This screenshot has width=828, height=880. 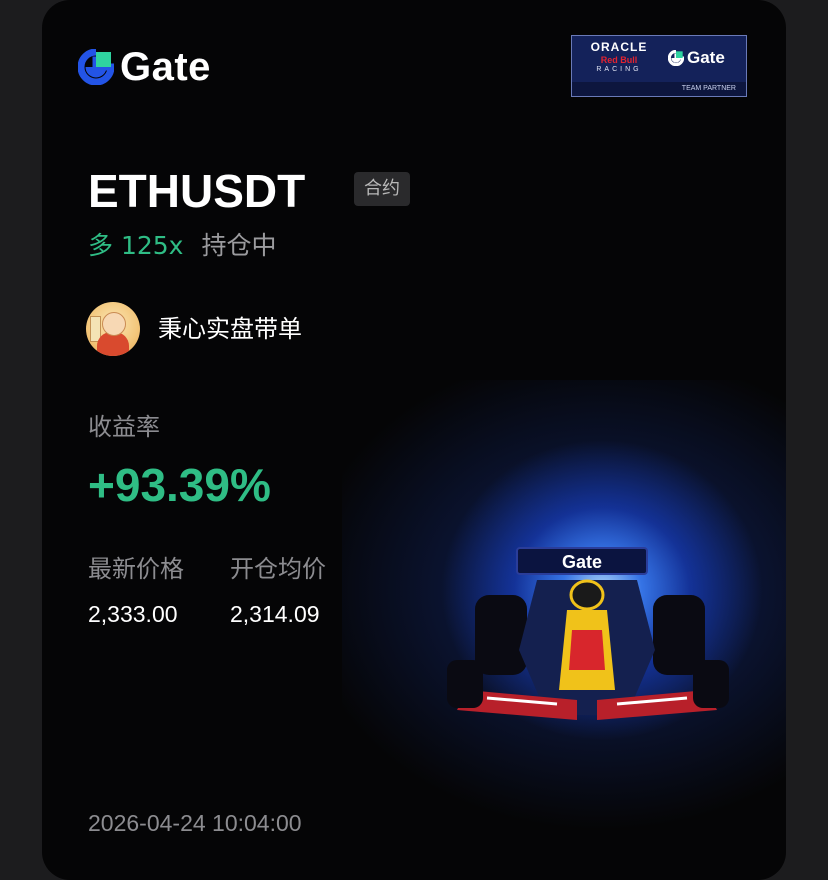 What do you see at coordinates (195, 823) in the screenshot?
I see `timestamp: 2026-04-24 10:04:00` at bounding box center [195, 823].